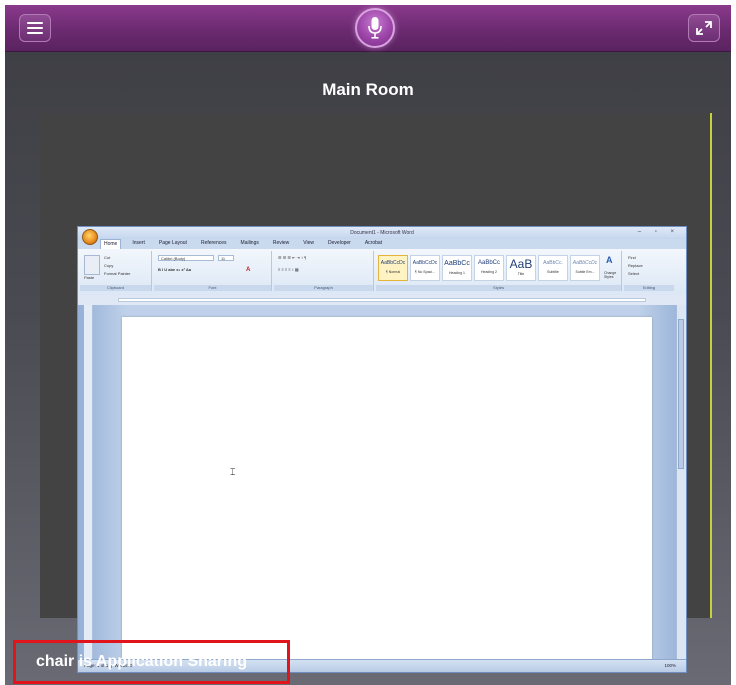  I want to click on microphone-button, so click(375, 28).